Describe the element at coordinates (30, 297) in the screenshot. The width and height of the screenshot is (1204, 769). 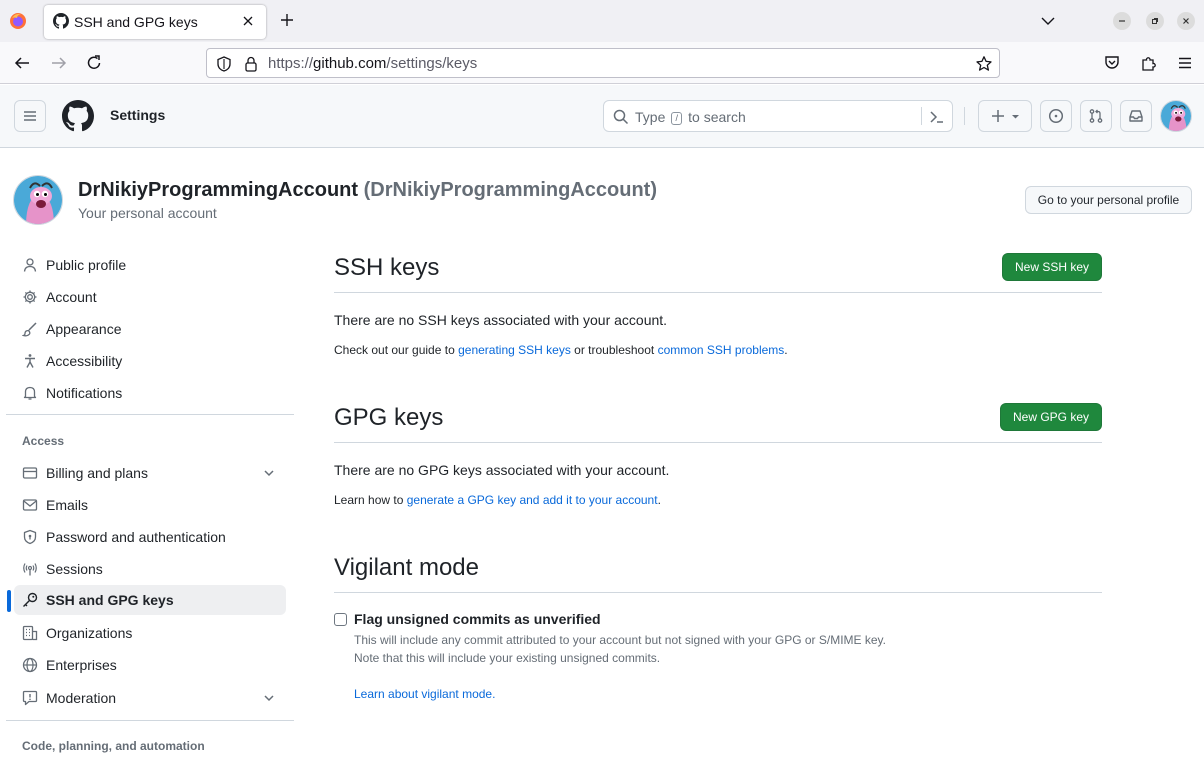
I see `gear-icon` at that location.